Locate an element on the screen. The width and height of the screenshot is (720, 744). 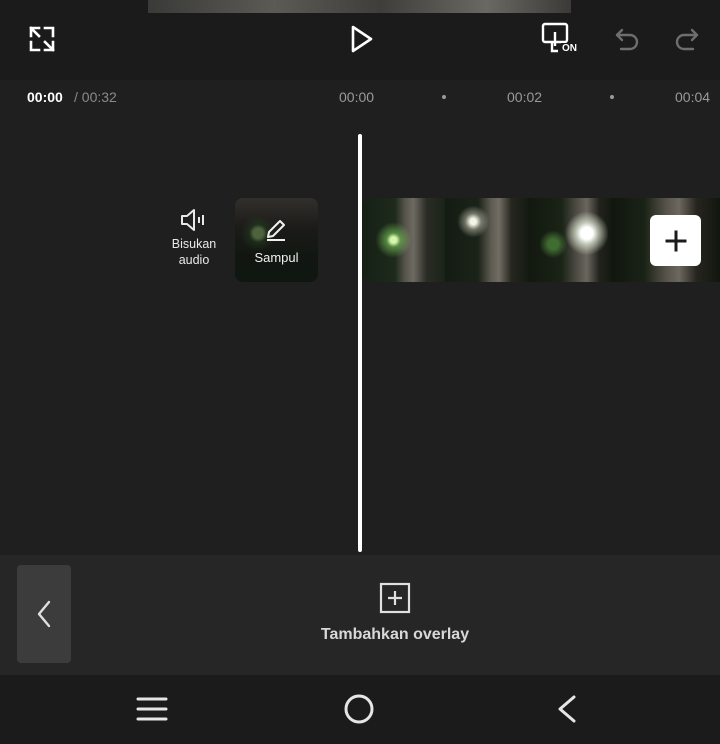
play-button is located at coordinates (361, 39).